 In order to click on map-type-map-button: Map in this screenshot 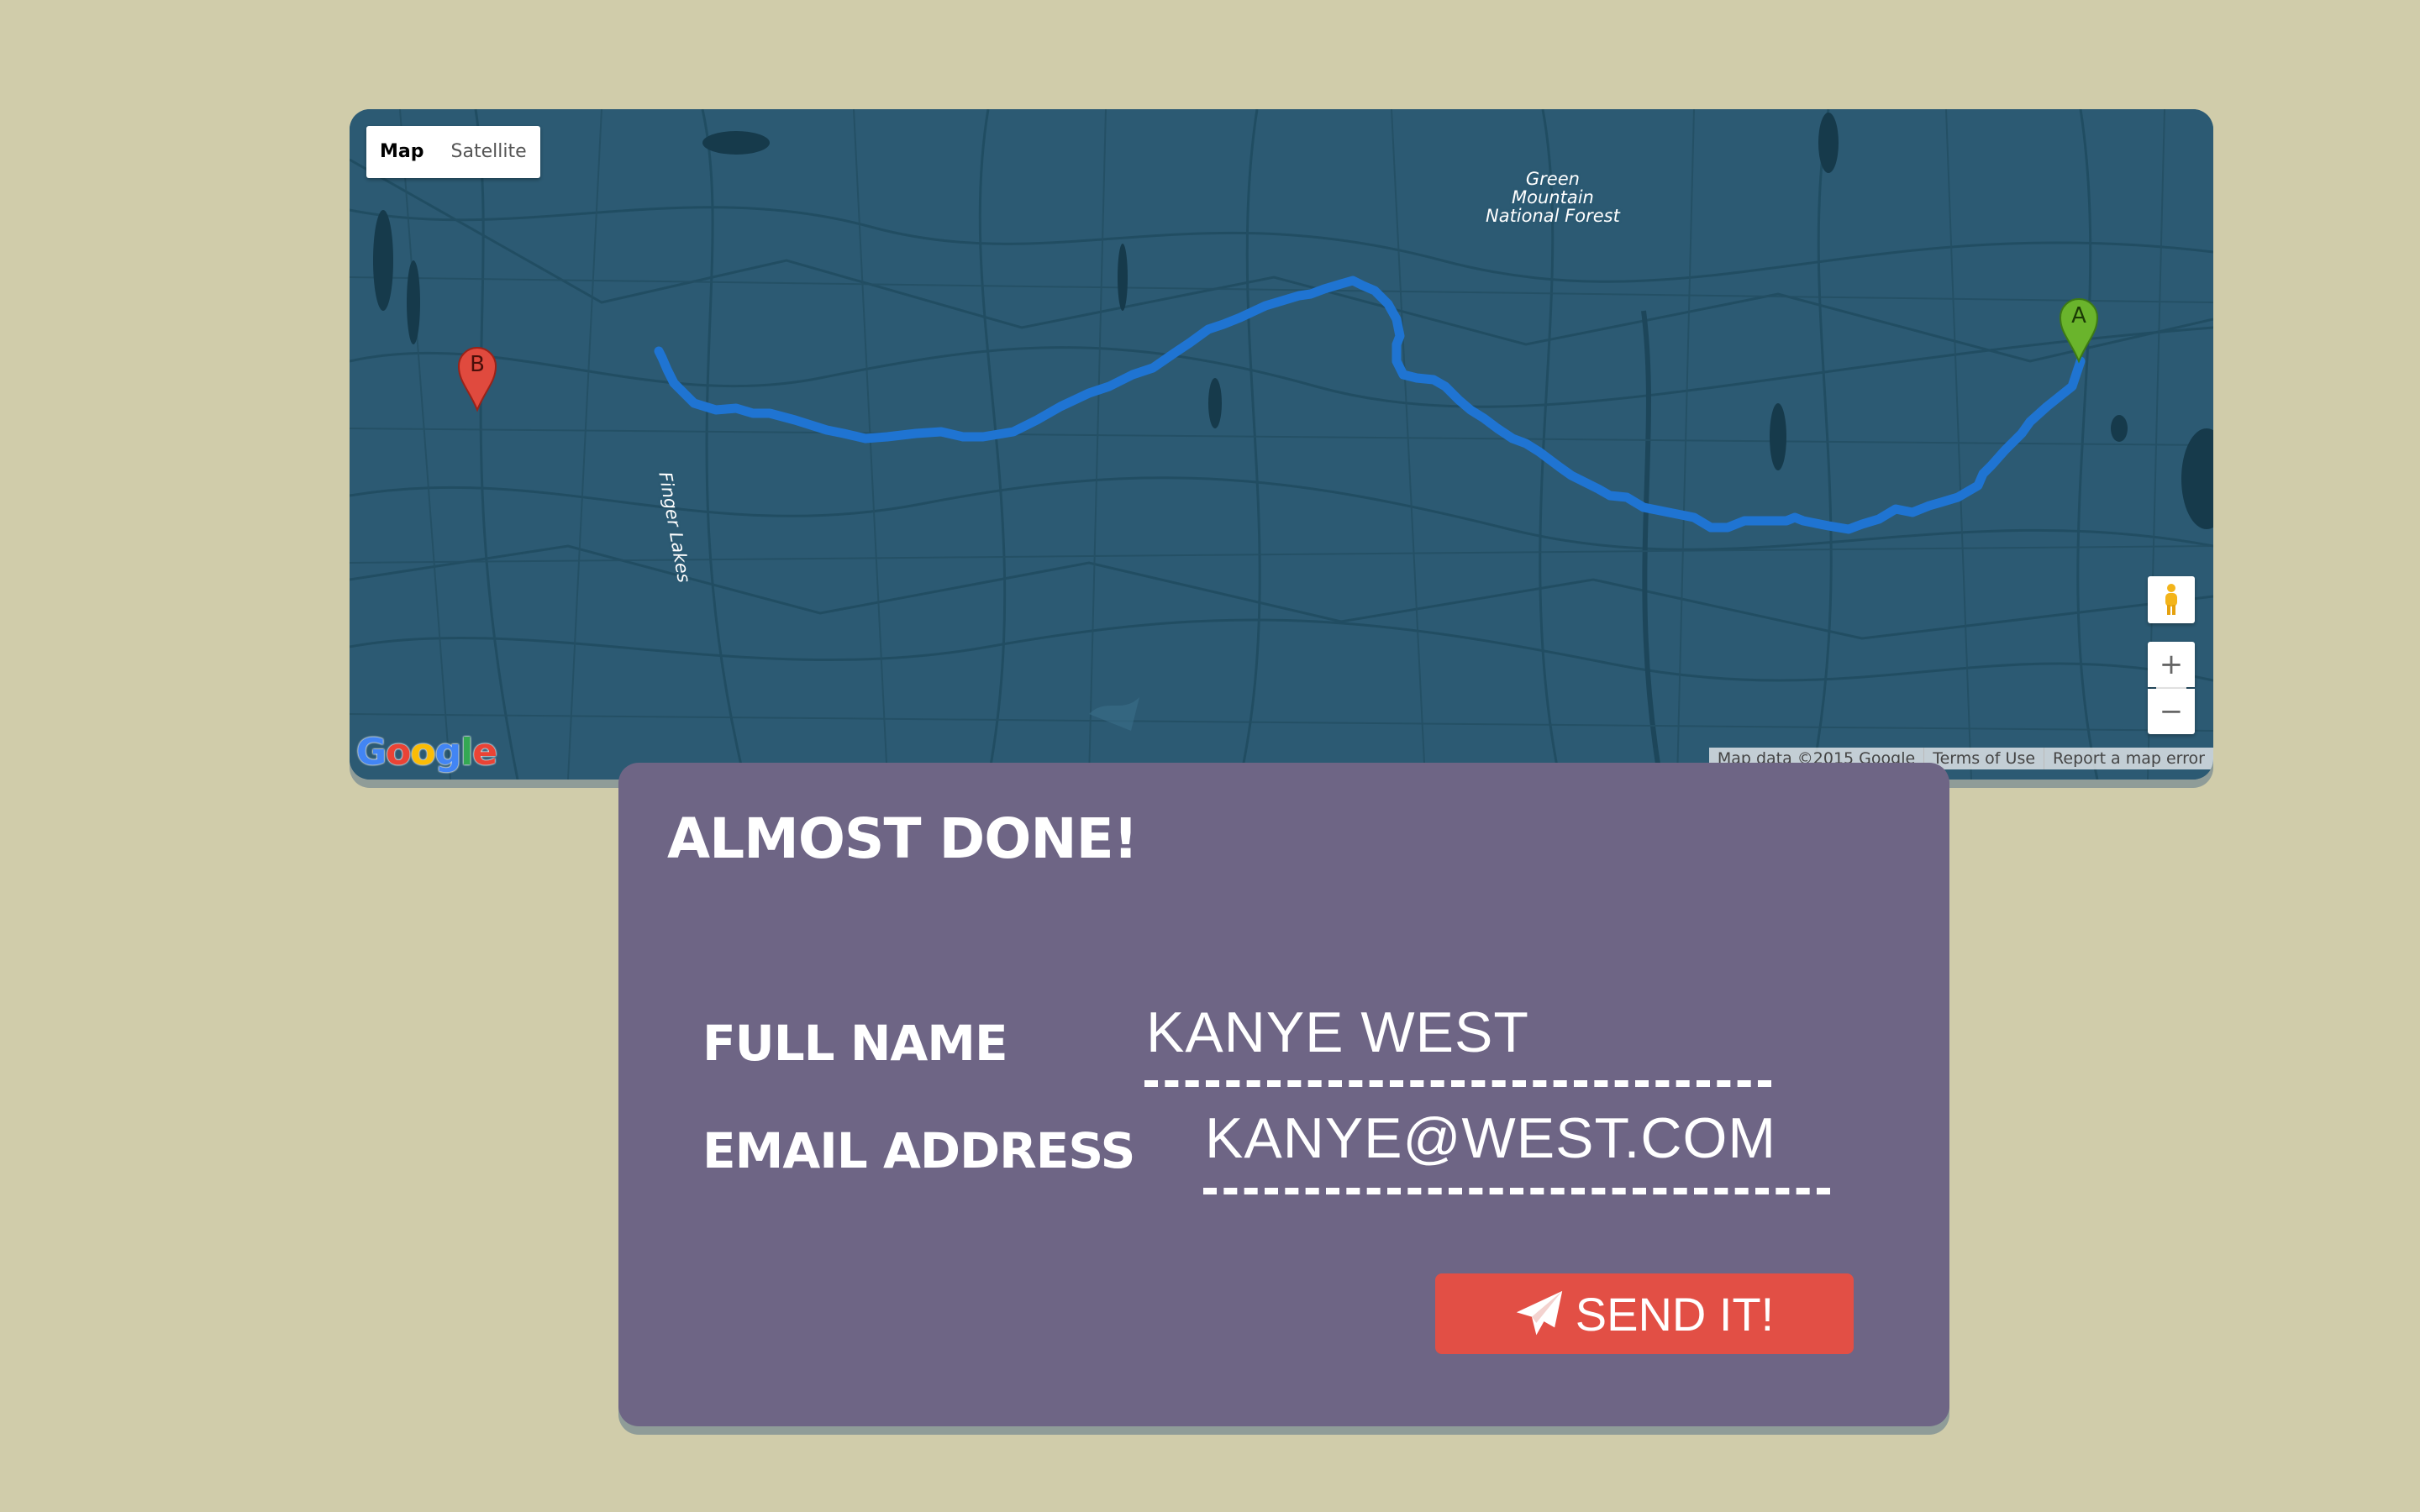, I will do `click(402, 152)`.